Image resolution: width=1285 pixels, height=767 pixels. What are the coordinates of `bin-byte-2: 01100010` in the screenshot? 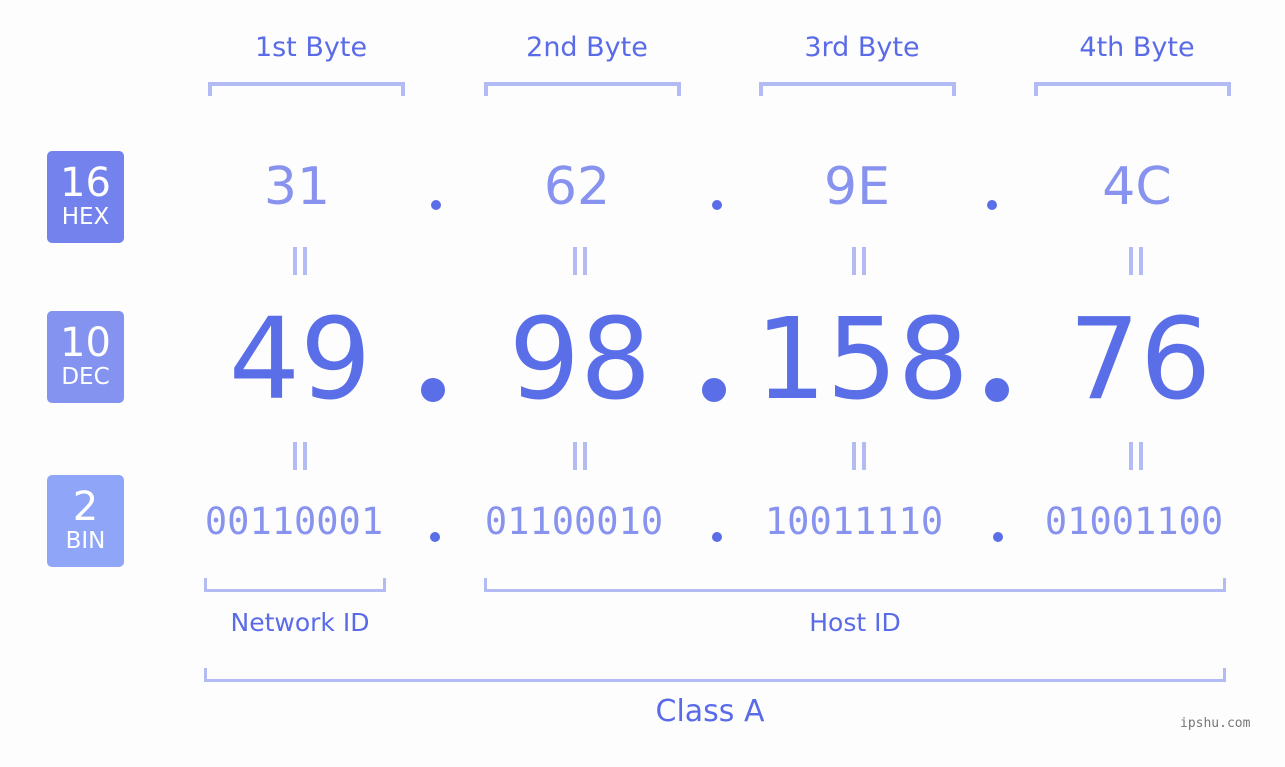 It's located at (574, 521).